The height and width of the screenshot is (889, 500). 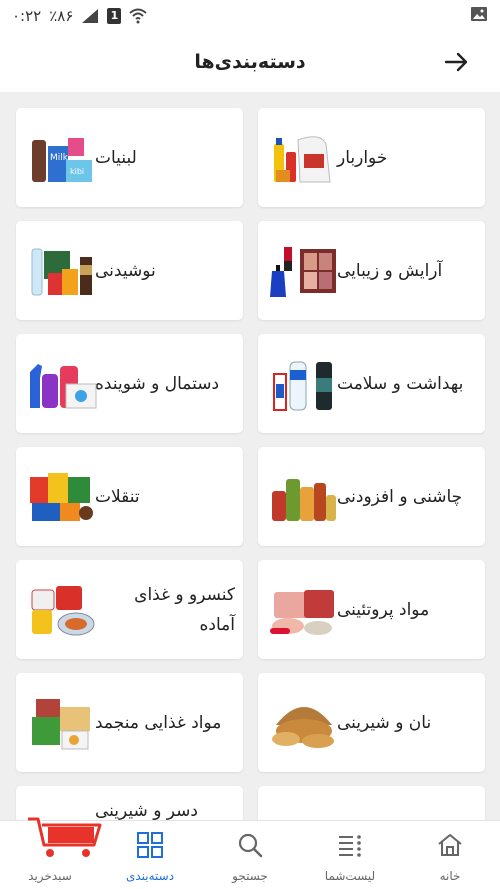 I want to click on category-card-groceries: خواربار, so click(x=371, y=157).